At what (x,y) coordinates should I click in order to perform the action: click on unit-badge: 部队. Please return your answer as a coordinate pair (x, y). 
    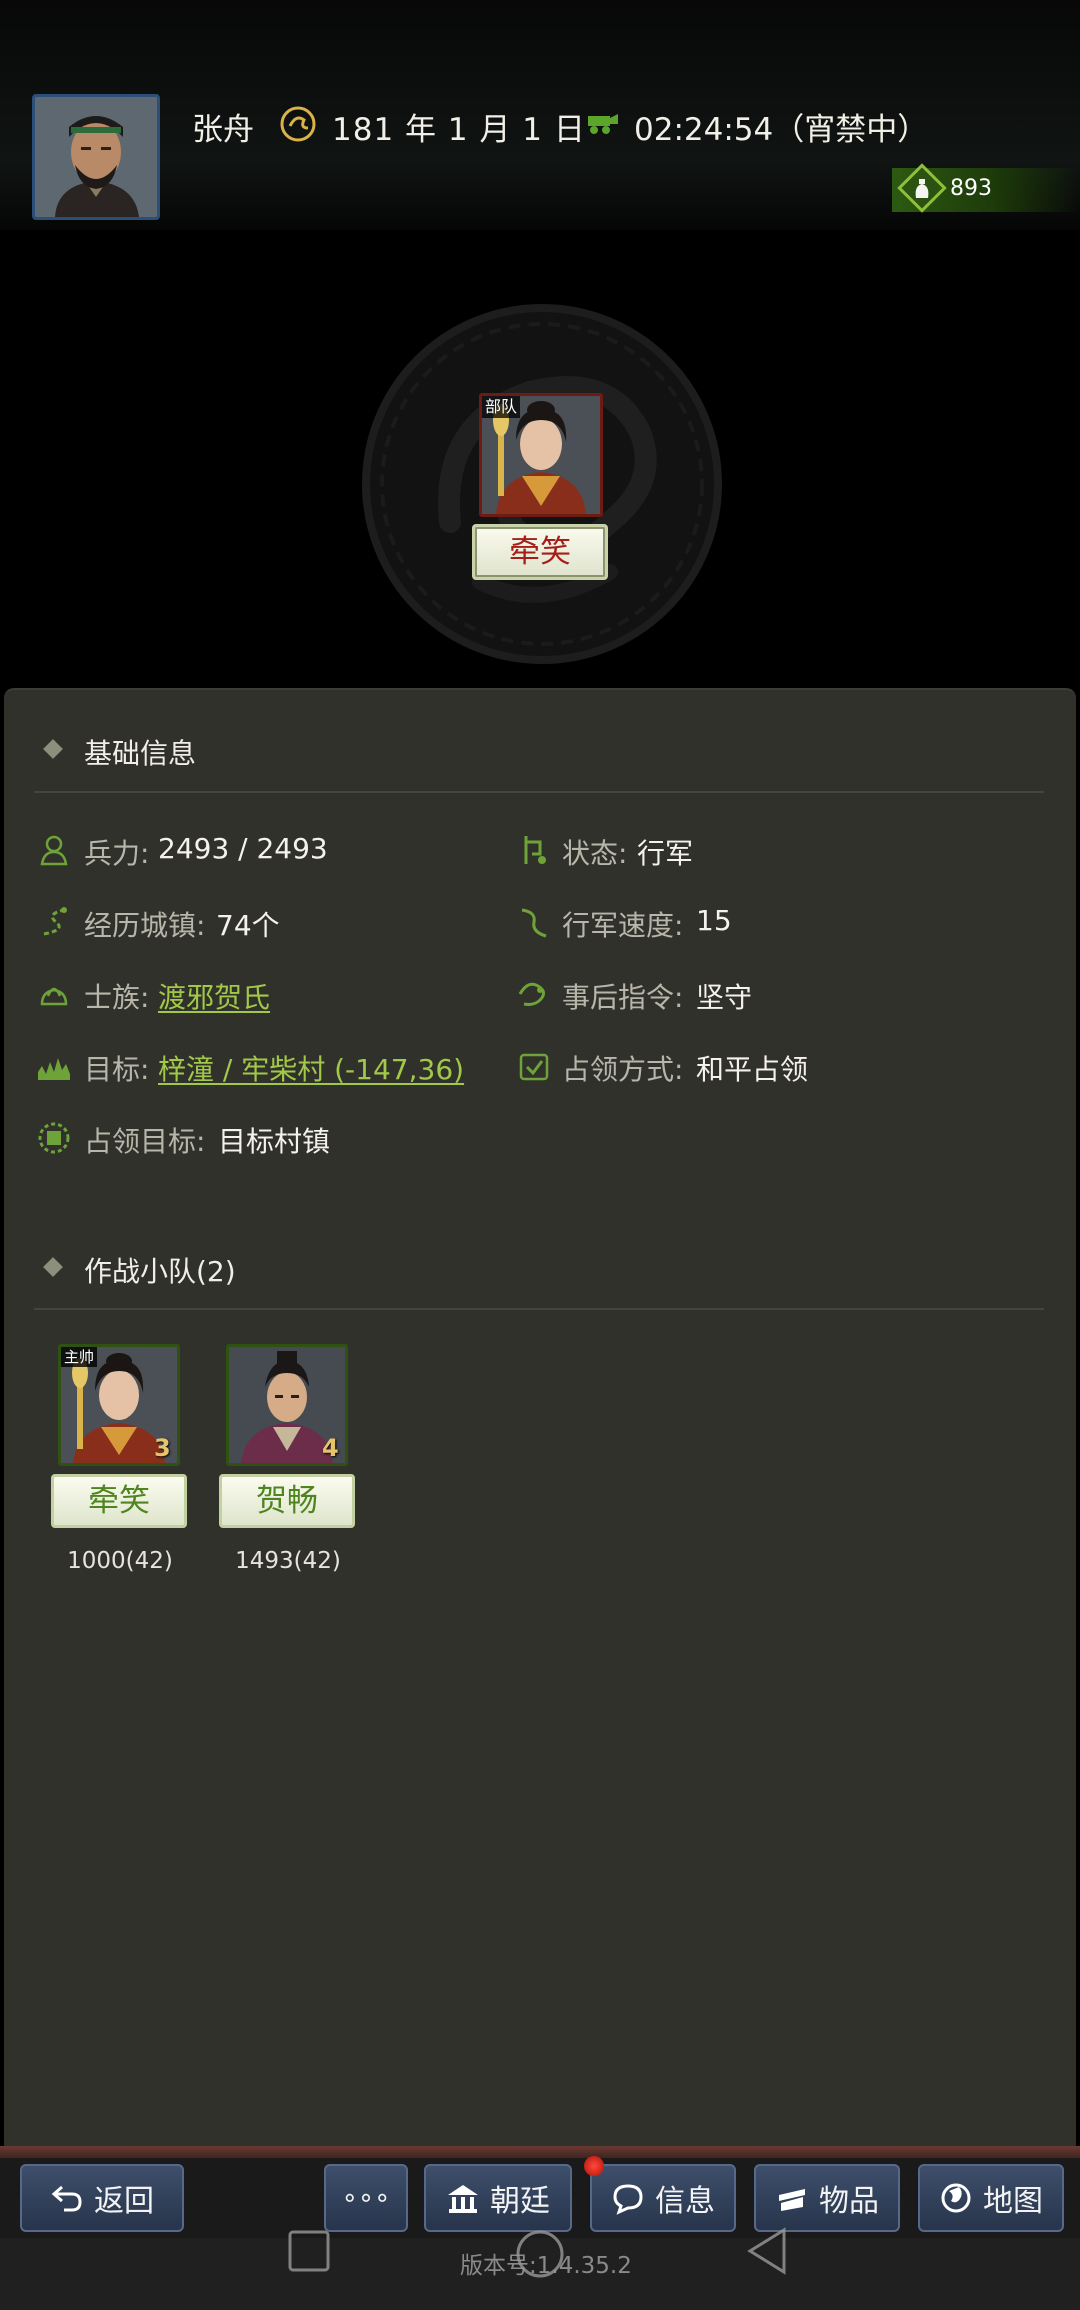
    Looking at the image, I should click on (501, 407).